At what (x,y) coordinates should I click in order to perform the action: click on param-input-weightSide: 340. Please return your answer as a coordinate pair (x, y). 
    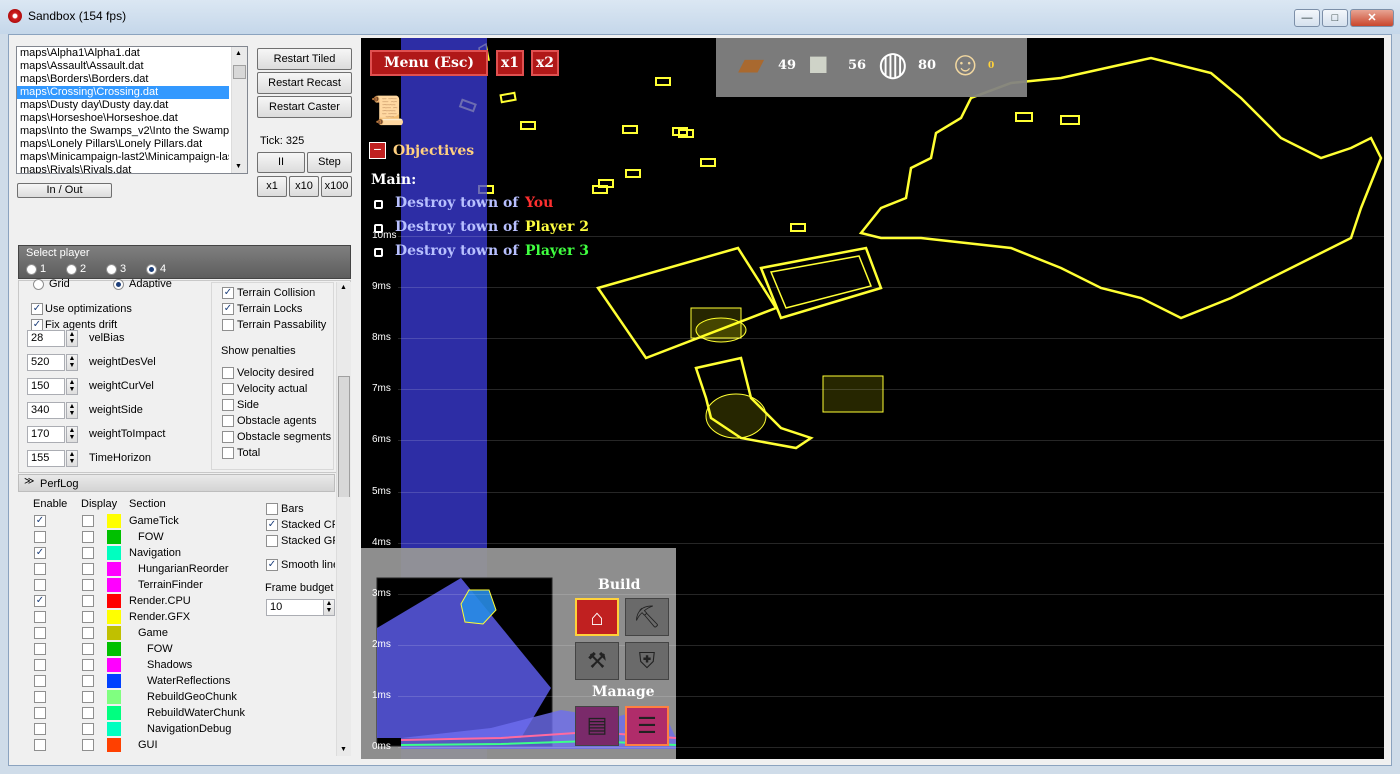
    Looking at the image, I should click on (46, 410).